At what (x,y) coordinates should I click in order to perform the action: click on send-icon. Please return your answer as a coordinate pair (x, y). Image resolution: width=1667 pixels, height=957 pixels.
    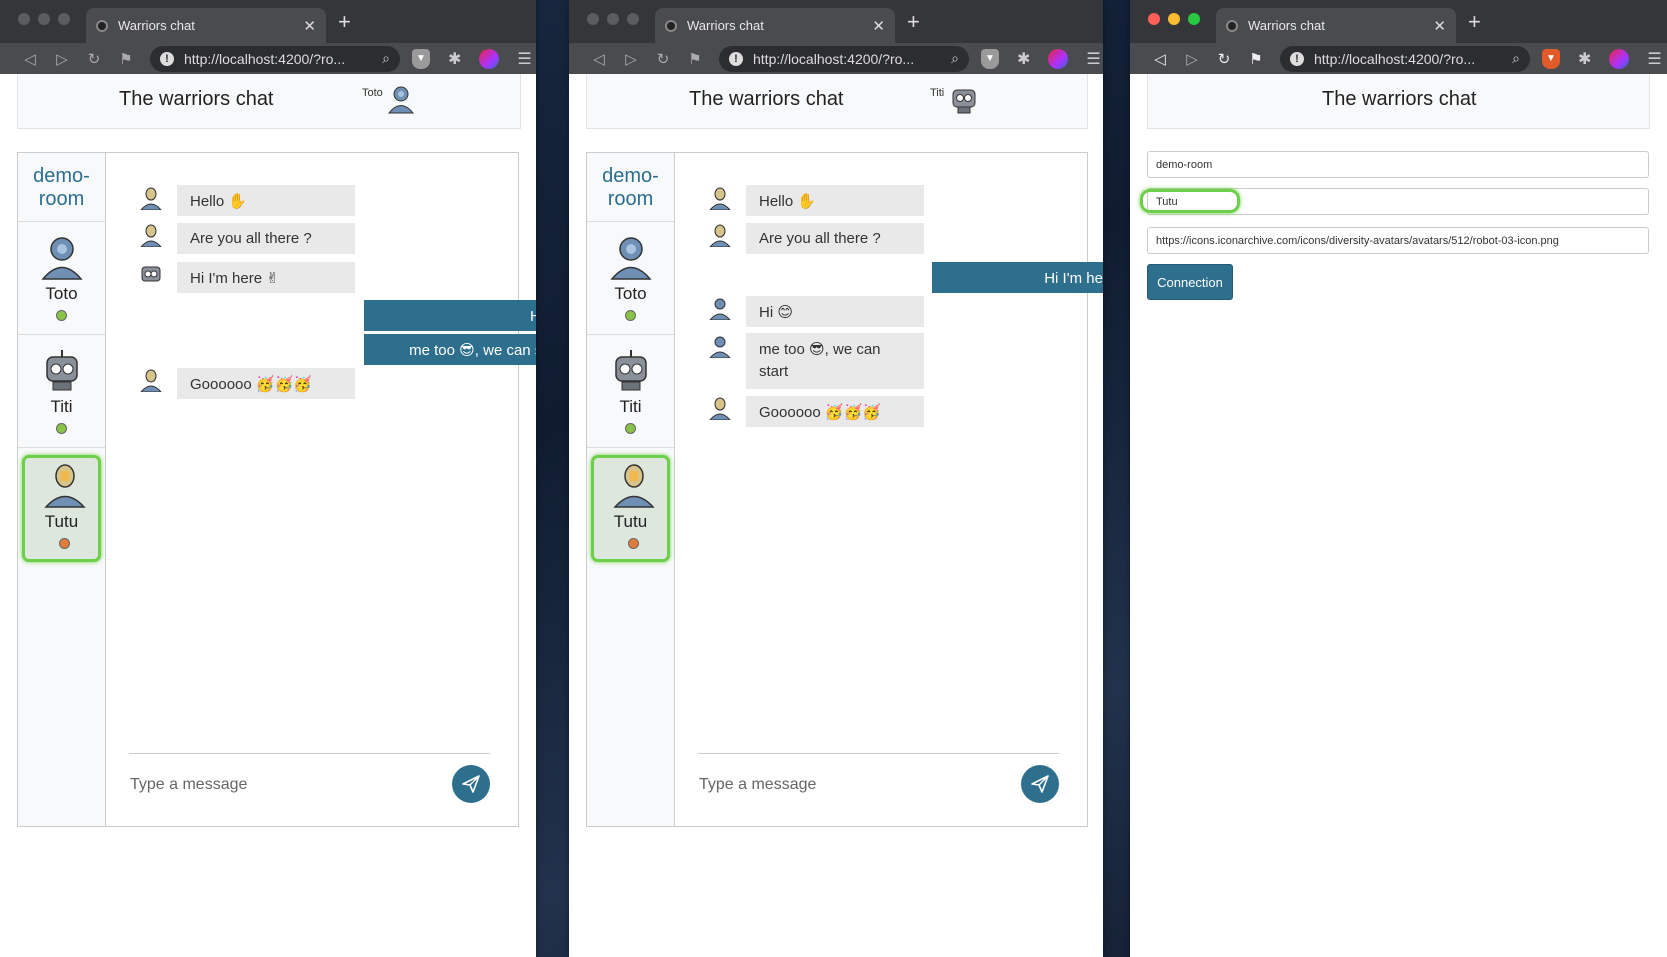
    Looking at the image, I should click on (471, 784).